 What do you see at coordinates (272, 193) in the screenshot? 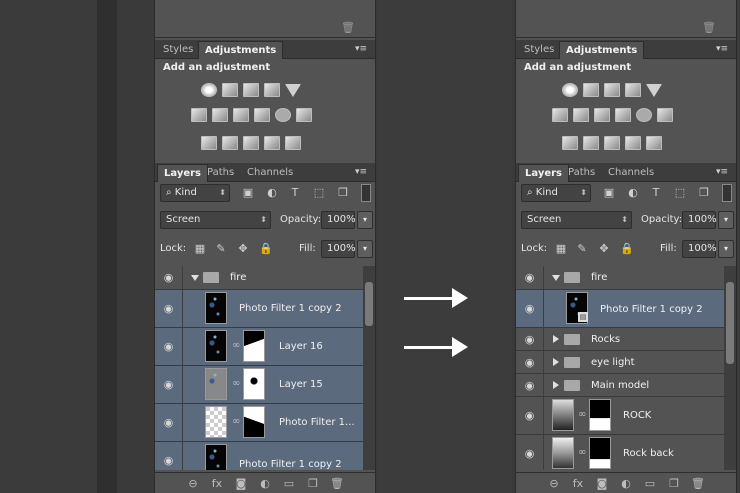
I see `adjustment-filter-icon: ◐` at bounding box center [272, 193].